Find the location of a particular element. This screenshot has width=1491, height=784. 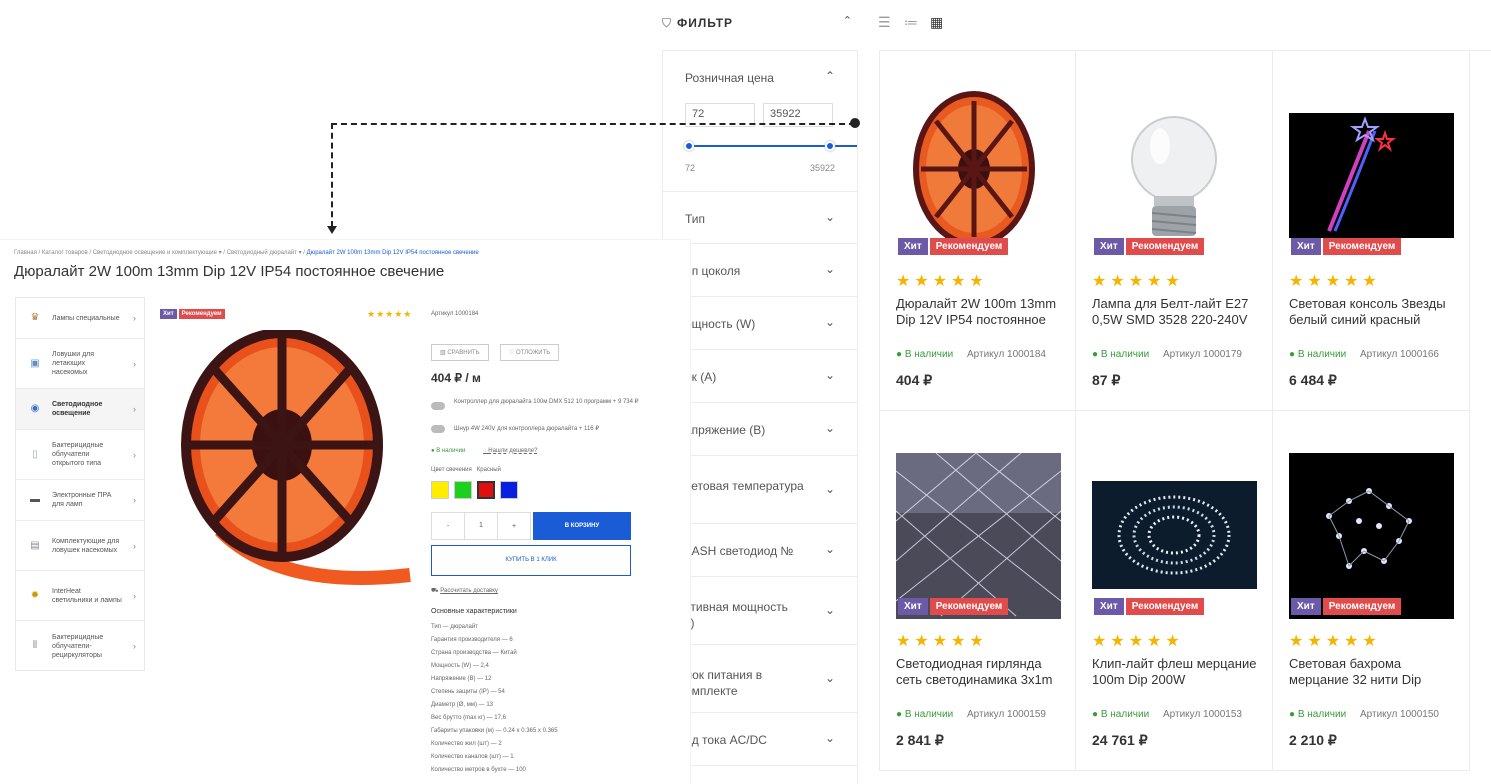

sidebar-item: ⫴ Бактерицидные облучатели-рециркуляторы › is located at coordinates (80, 646).